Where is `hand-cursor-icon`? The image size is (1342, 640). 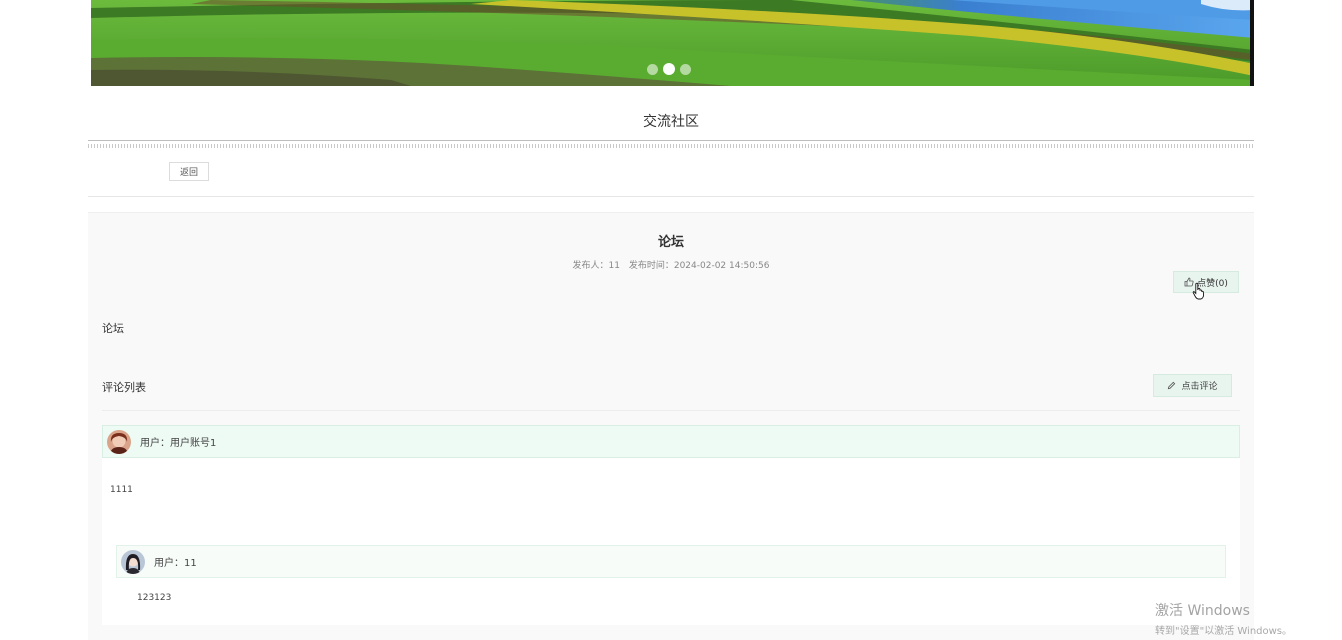
hand-cursor-icon is located at coordinates (1198, 291).